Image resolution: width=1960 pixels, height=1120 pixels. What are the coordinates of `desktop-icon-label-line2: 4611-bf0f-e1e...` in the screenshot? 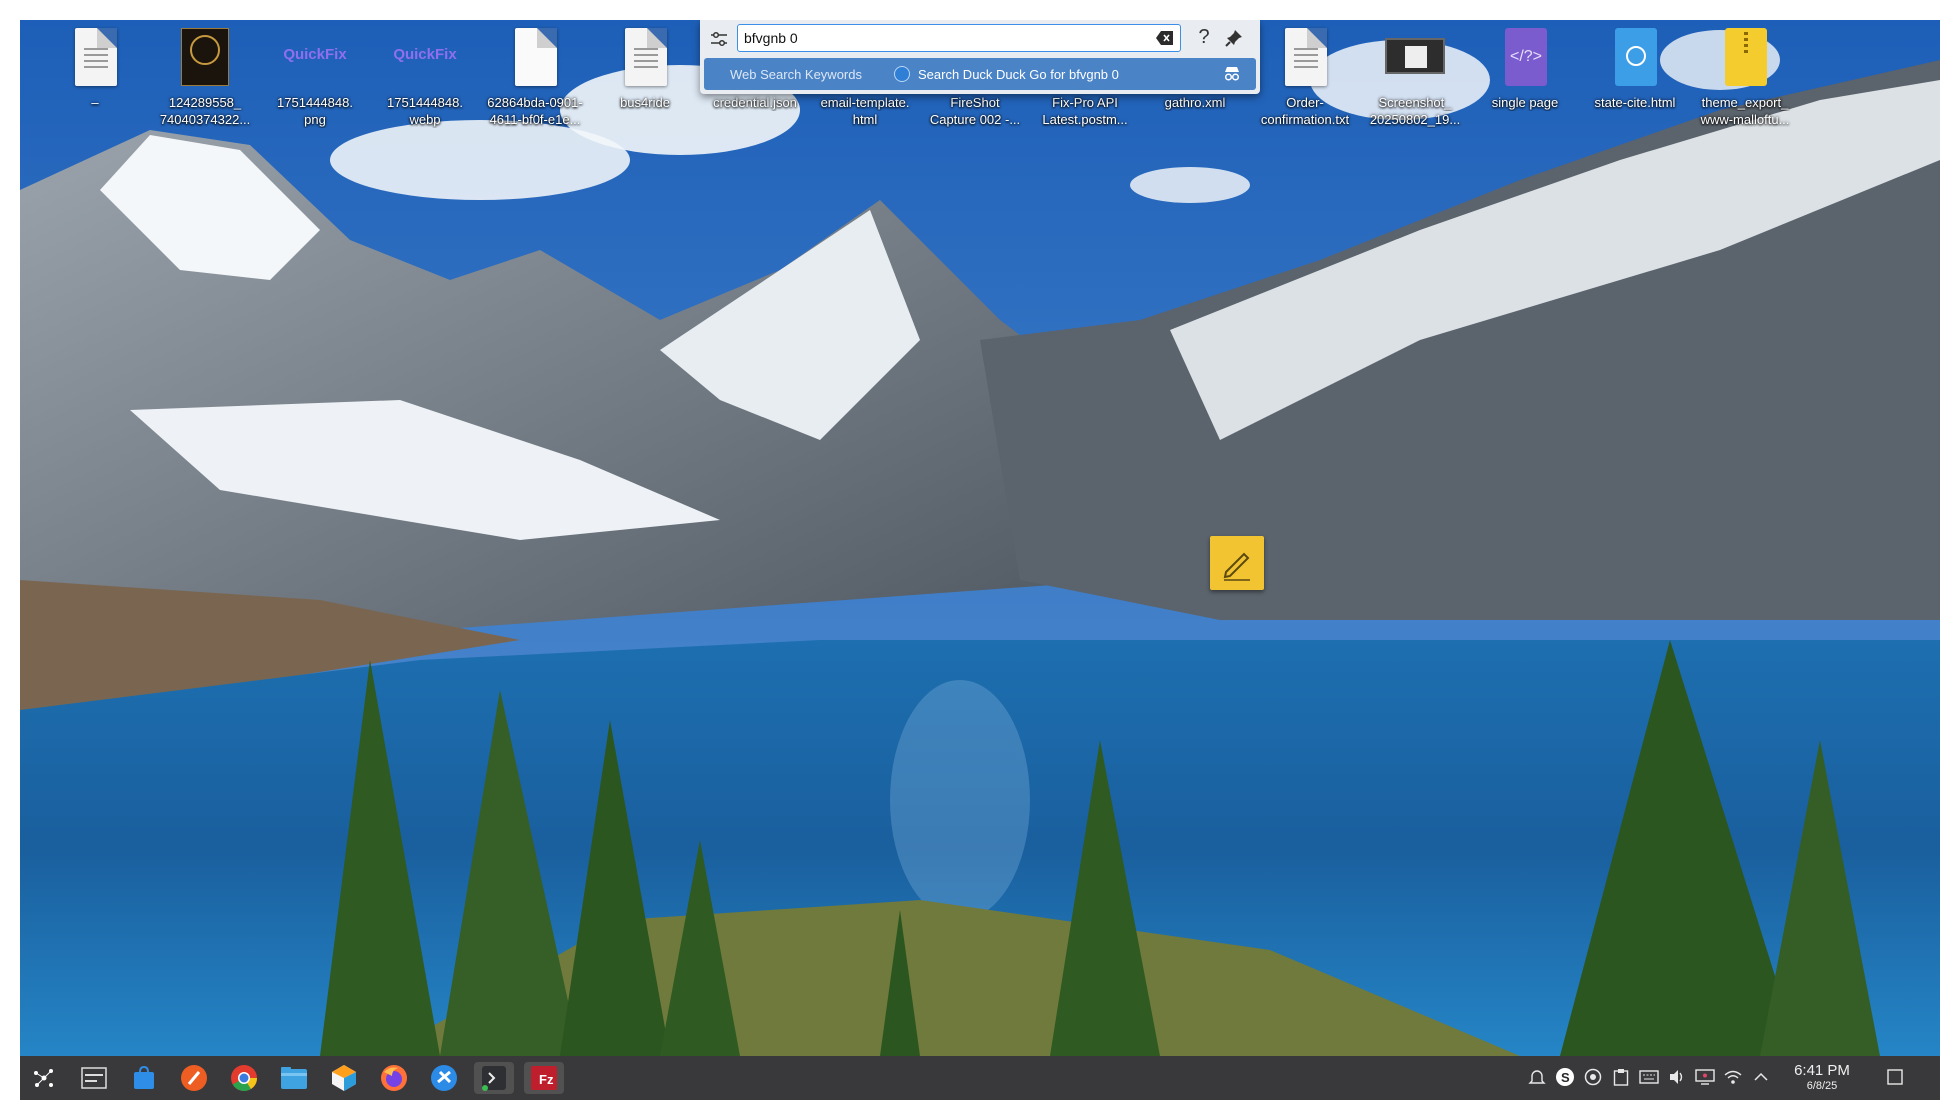 It's located at (535, 119).